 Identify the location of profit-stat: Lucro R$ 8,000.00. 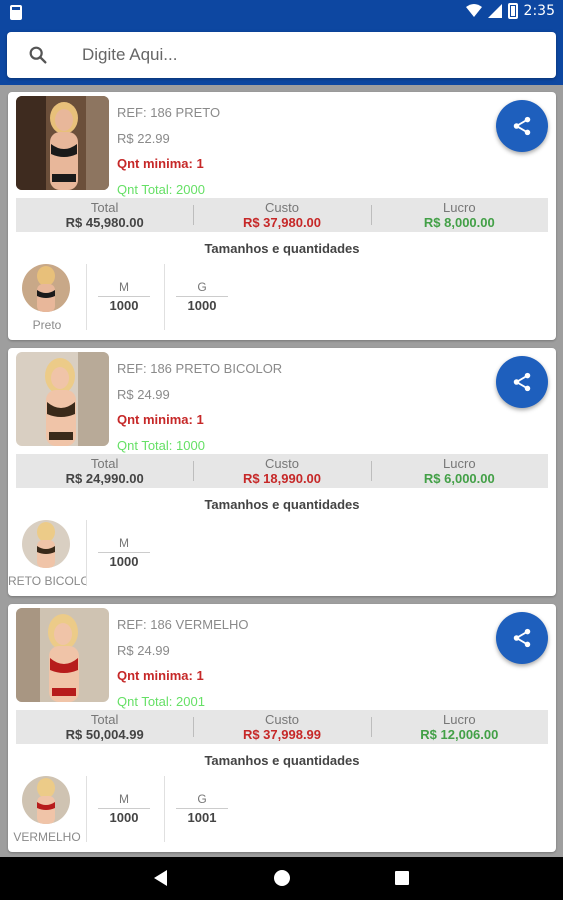
(459, 215).